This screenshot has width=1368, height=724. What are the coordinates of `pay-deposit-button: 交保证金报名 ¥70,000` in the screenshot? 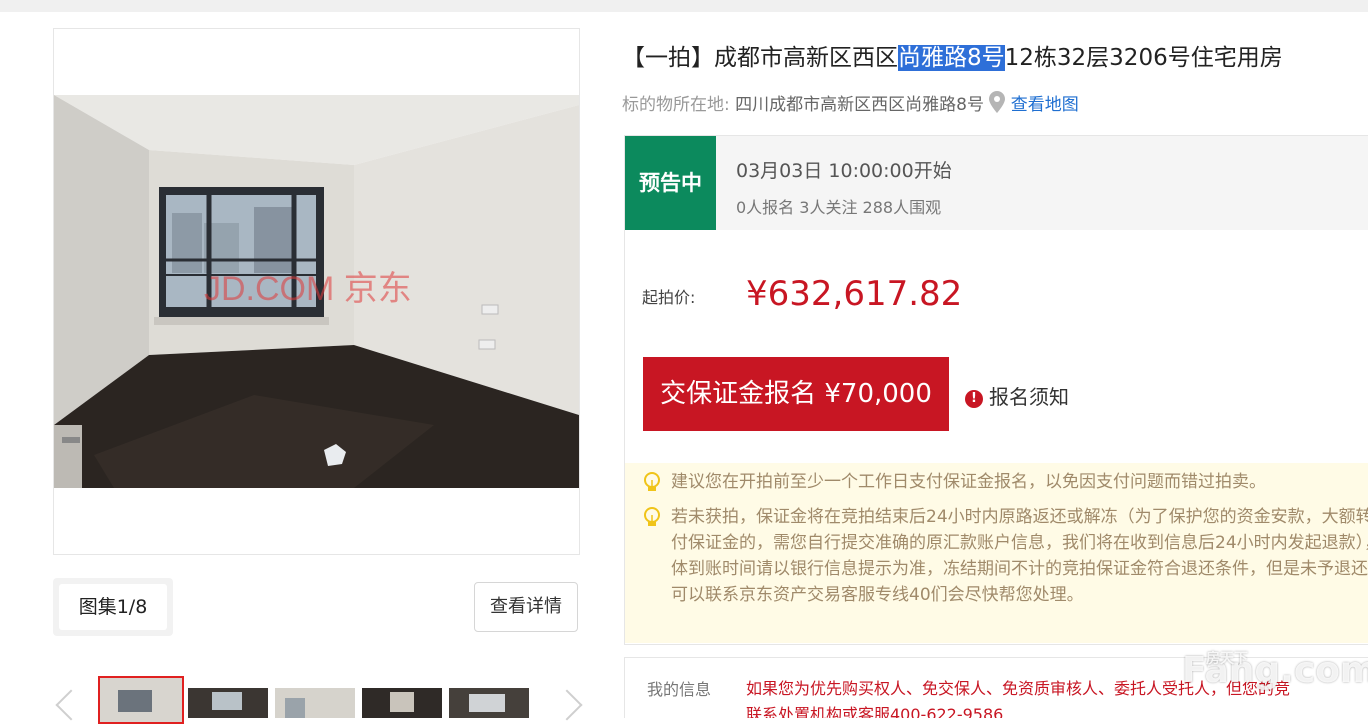 It's located at (796, 394).